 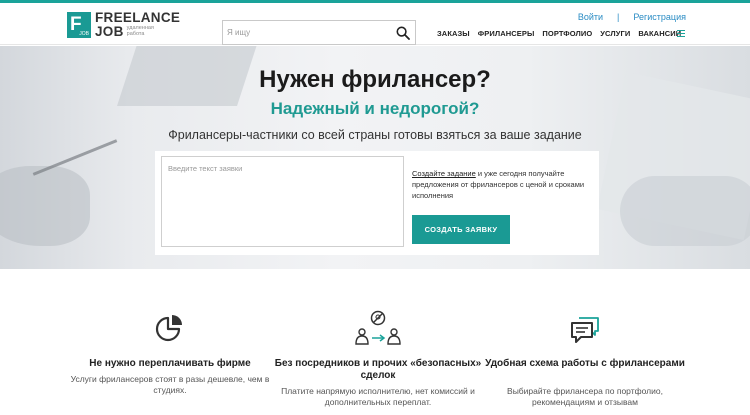 I want to click on search-box, so click(x=319, y=32).